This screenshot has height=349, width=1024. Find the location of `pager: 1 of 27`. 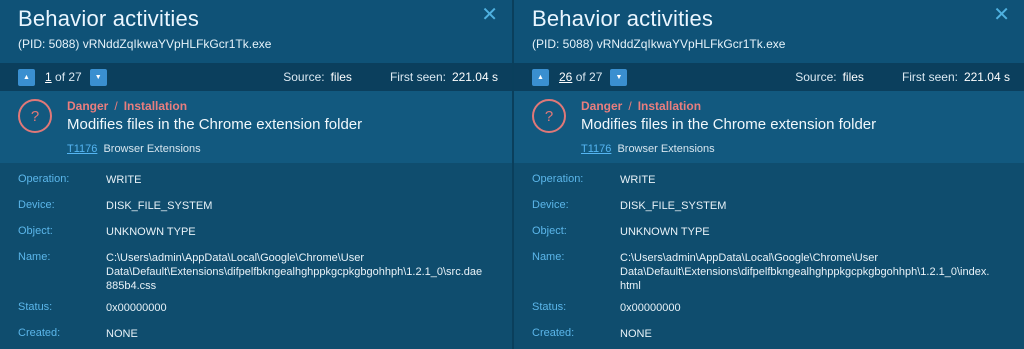

pager: 1 of 27 is located at coordinates (63, 77).